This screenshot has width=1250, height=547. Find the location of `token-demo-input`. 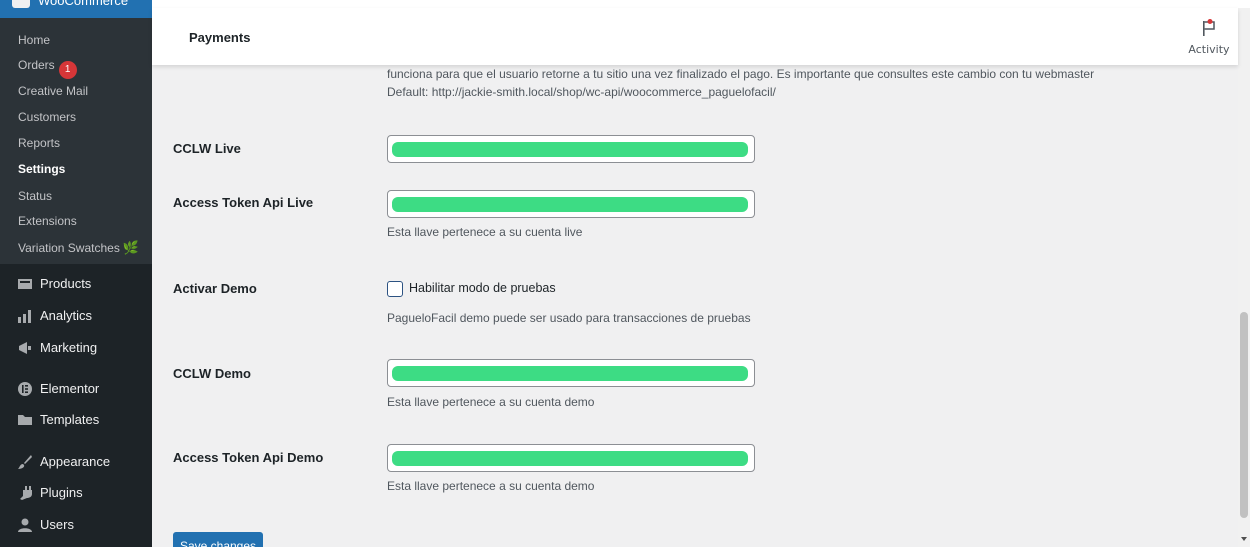

token-demo-input is located at coordinates (571, 458).